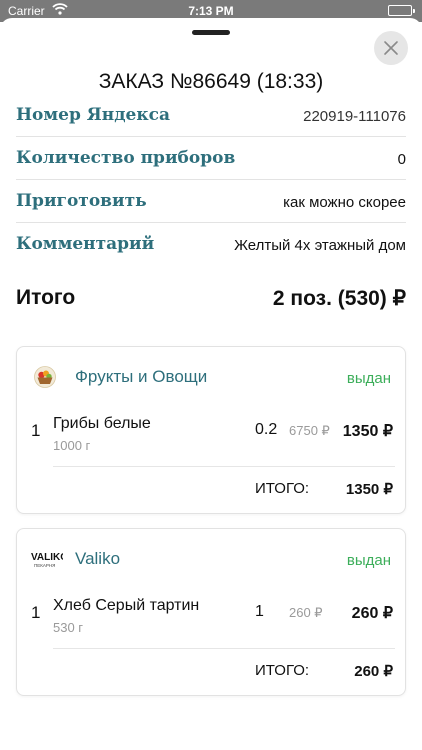  Describe the element at coordinates (211, 490) in the screenshot. I see `store-total: ИТОГО: 1350 ₽` at that location.